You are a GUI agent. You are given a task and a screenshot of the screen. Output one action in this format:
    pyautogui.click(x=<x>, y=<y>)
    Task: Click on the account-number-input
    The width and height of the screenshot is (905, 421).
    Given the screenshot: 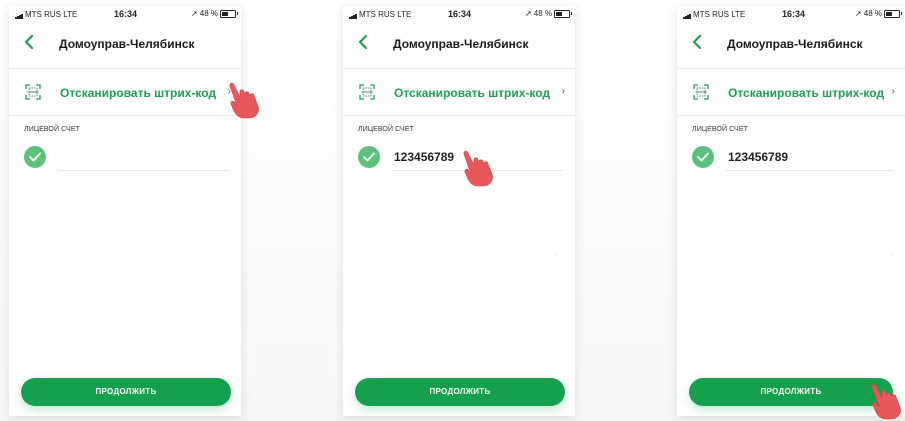 What is the action you would take?
    pyautogui.click(x=143, y=158)
    